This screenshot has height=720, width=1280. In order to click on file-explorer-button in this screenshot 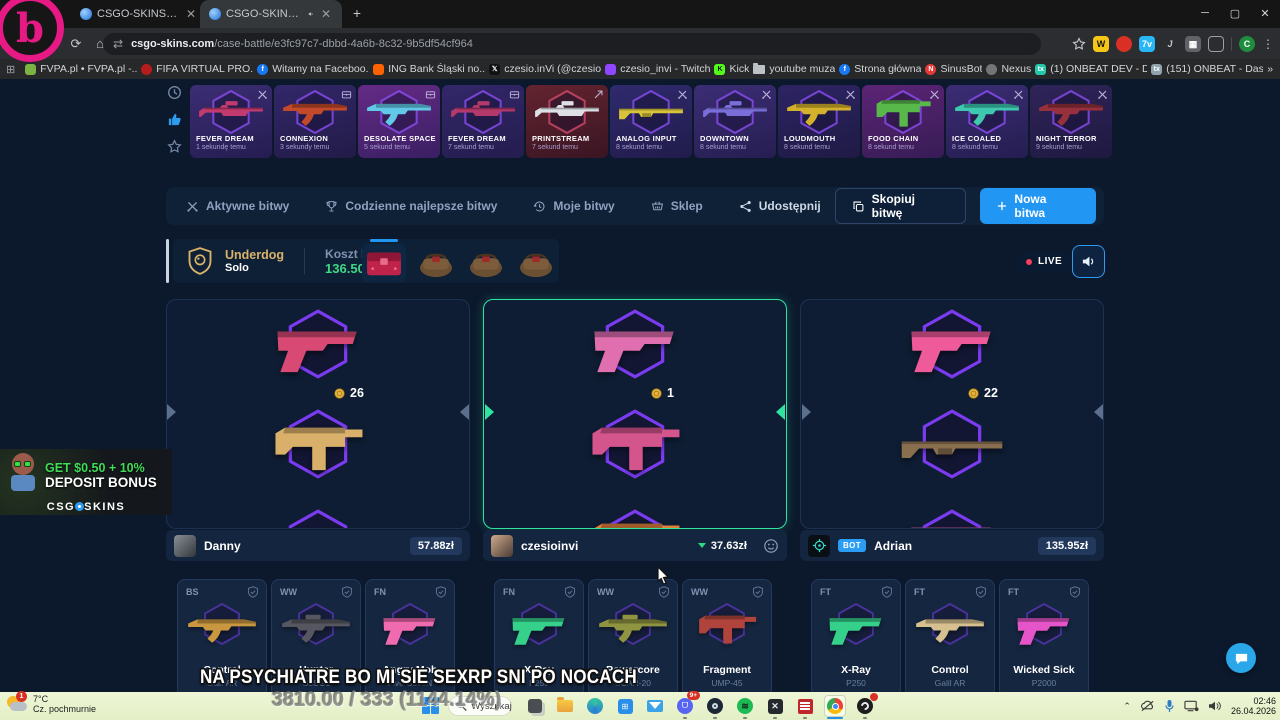, I will do `click(565, 706)`.